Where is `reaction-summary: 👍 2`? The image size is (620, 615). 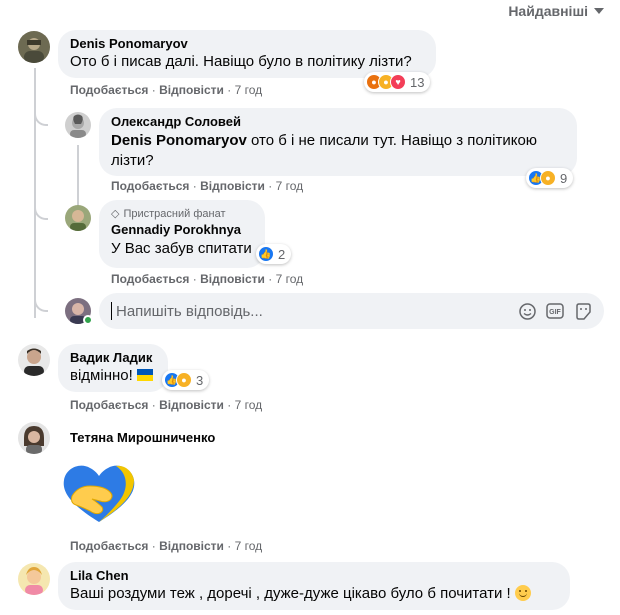 reaction-summary: 👍 2 is located at coordinates (274, 254).